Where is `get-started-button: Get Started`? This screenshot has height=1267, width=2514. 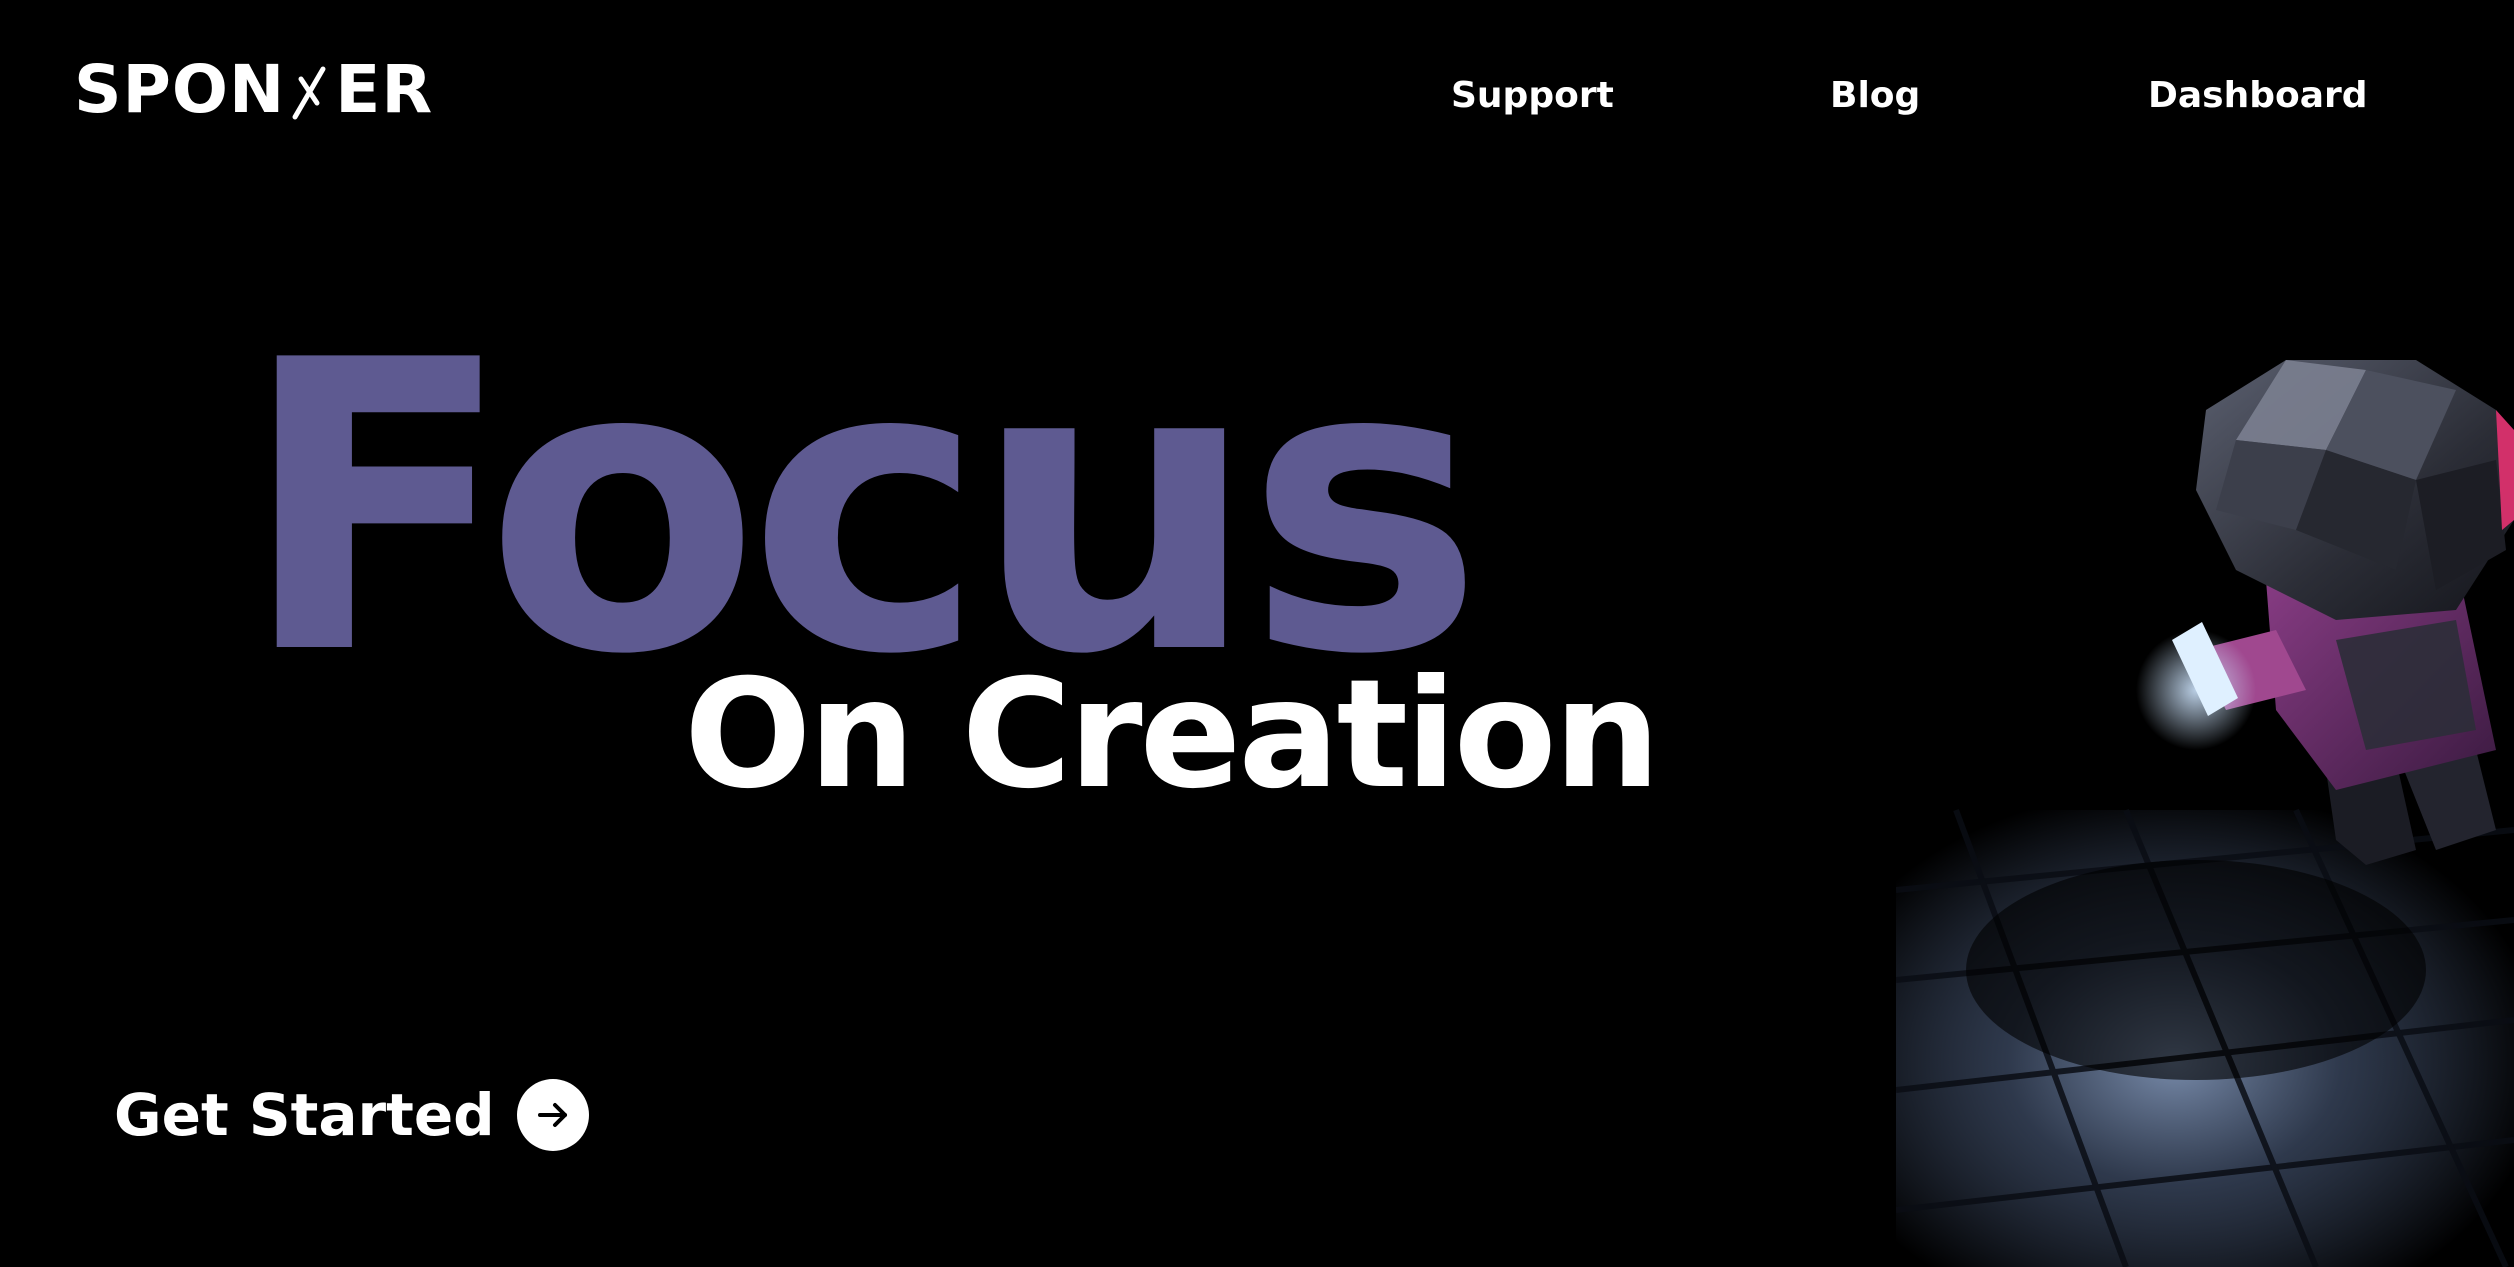 get-started-button: Get Started is located at coordinates (351, 1115).